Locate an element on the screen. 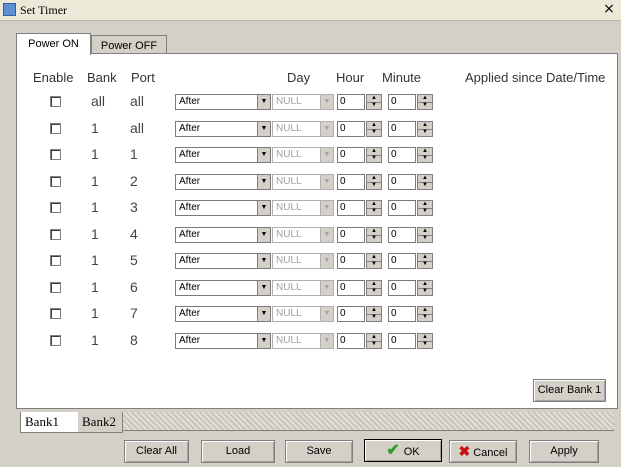  apply-button: Apply is located at coordinates (564, 451).